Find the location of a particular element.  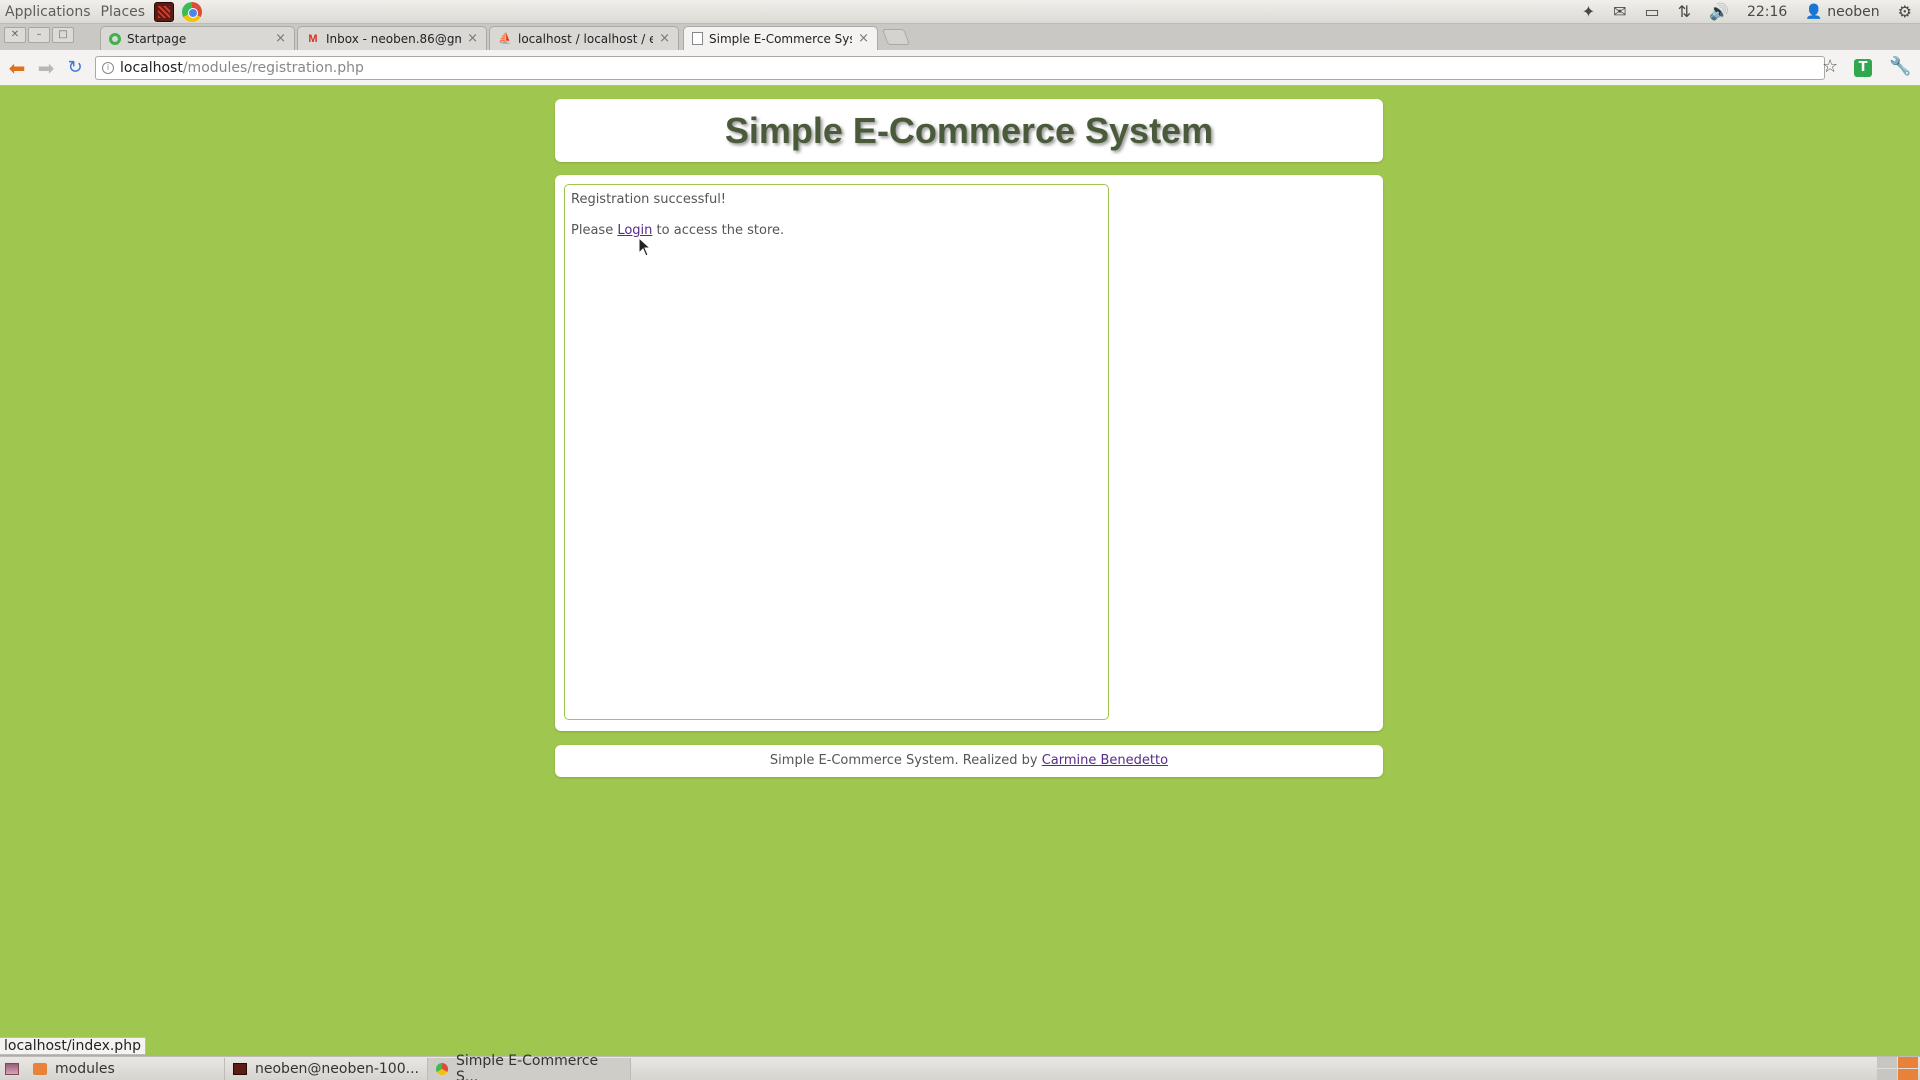

window-close-icon: ✕ is located at coordinates (15, 35).